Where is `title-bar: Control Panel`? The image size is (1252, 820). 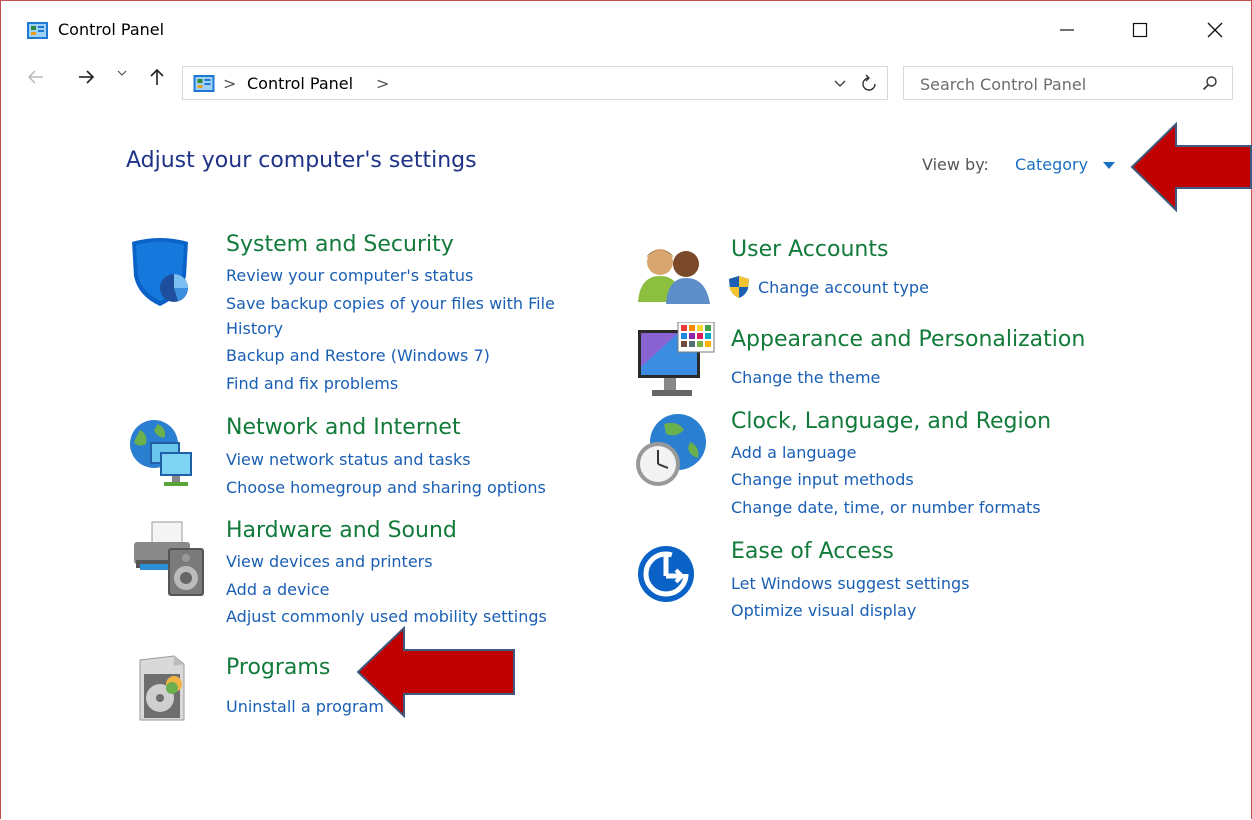 title-bar: Control Panel is located at coordinates (626, 30).